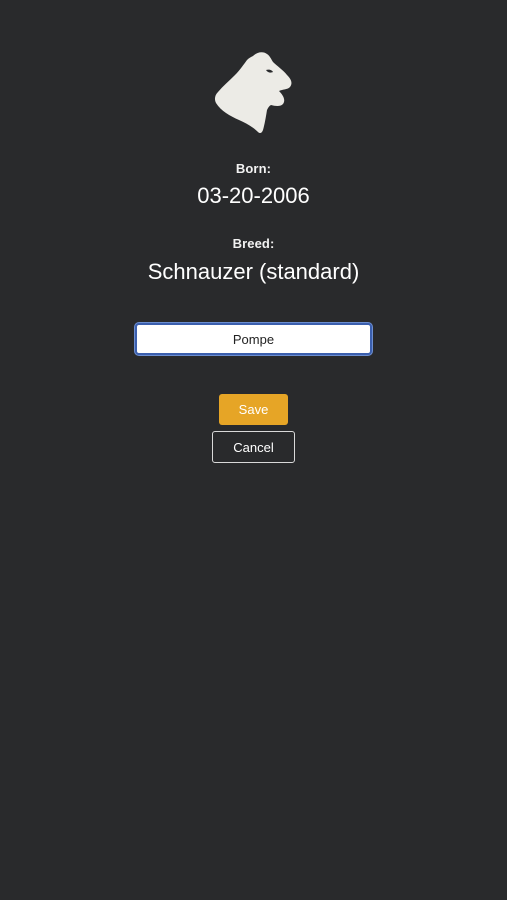  Describe the element at coordinates (253, 447) in the screenshot. I see `cancel-button: Cancel` at that location.